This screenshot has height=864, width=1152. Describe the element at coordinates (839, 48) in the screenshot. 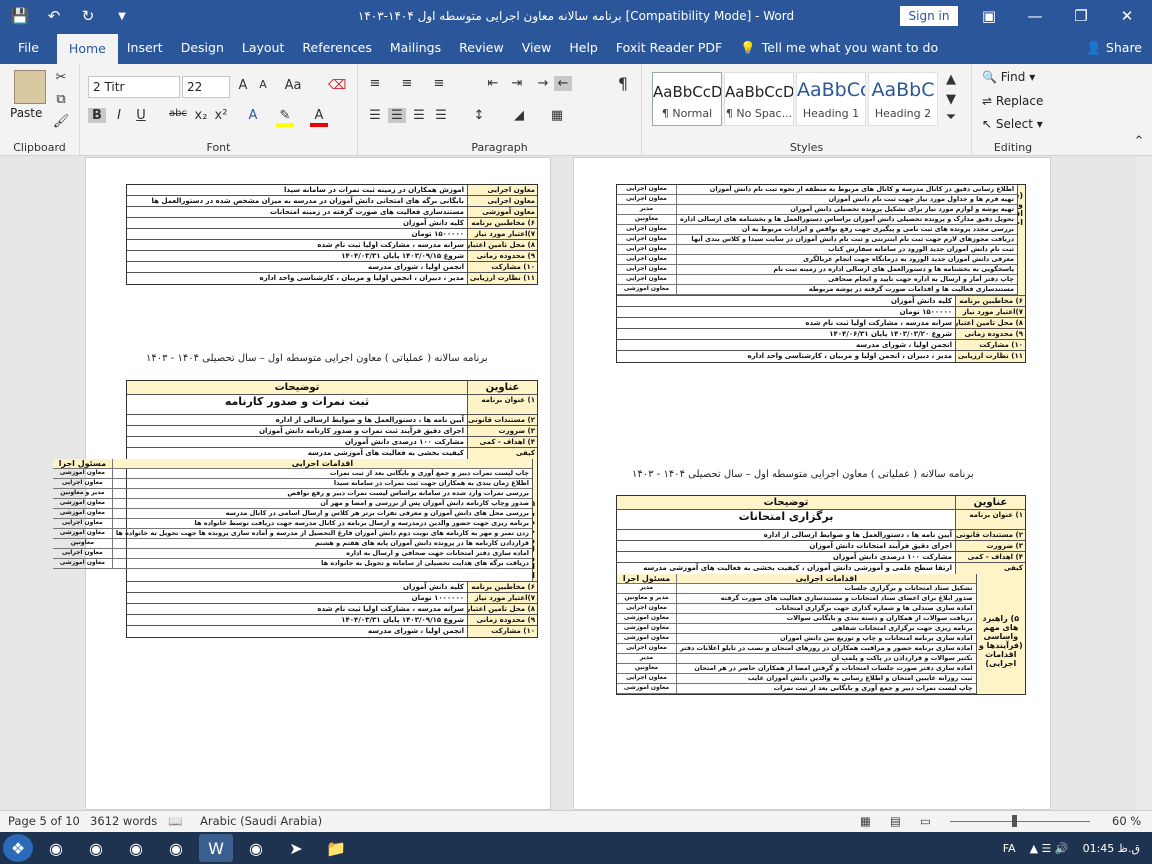

I see `tell-me-search: 💡 Tell me what you want to do` at that location.